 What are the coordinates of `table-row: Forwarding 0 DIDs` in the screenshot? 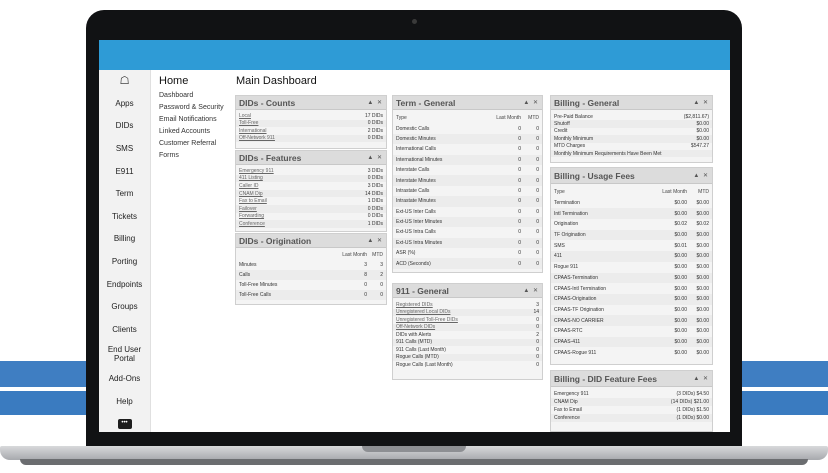 It's located at (311, 217).